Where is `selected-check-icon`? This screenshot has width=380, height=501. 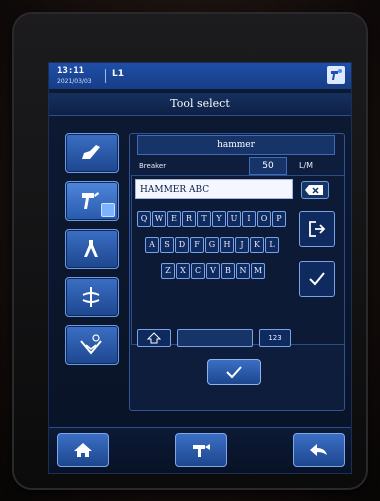 selected-check-icon is located at coordinates (108, 210).